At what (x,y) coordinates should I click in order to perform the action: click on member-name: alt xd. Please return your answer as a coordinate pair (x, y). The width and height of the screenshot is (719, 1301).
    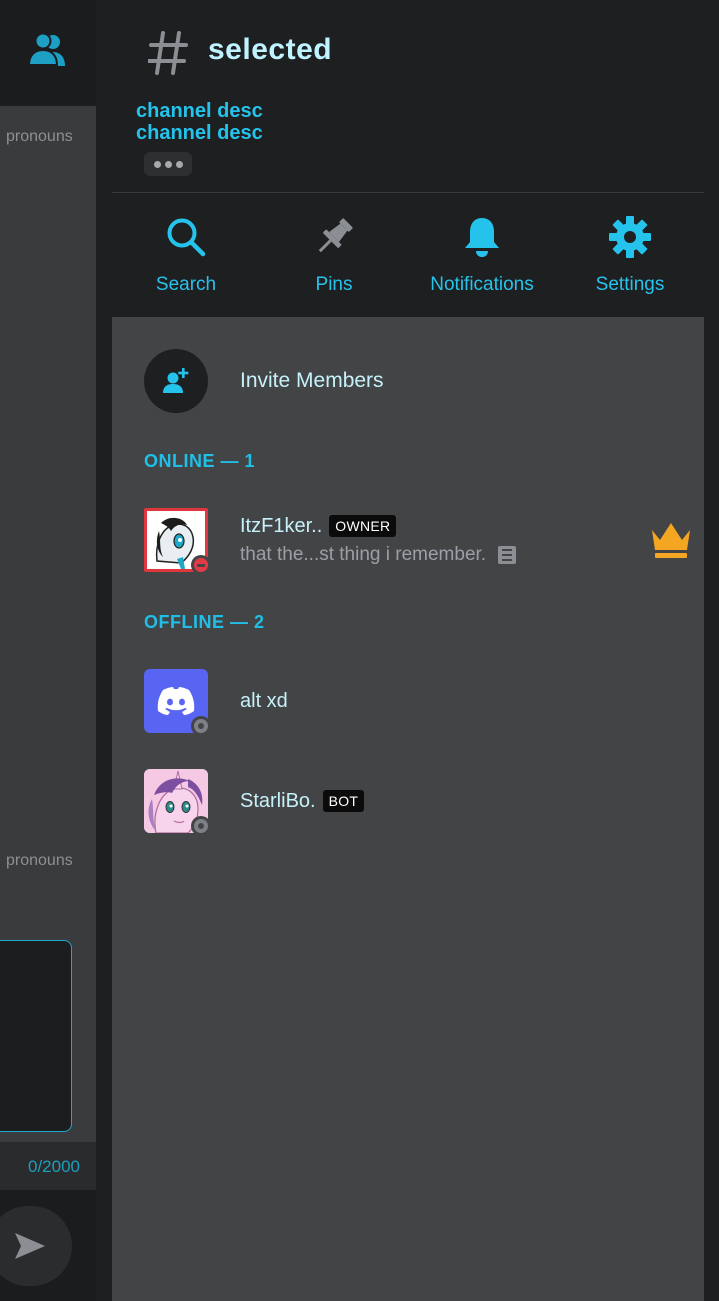
    Looking at the image, I should click on (264, 700).